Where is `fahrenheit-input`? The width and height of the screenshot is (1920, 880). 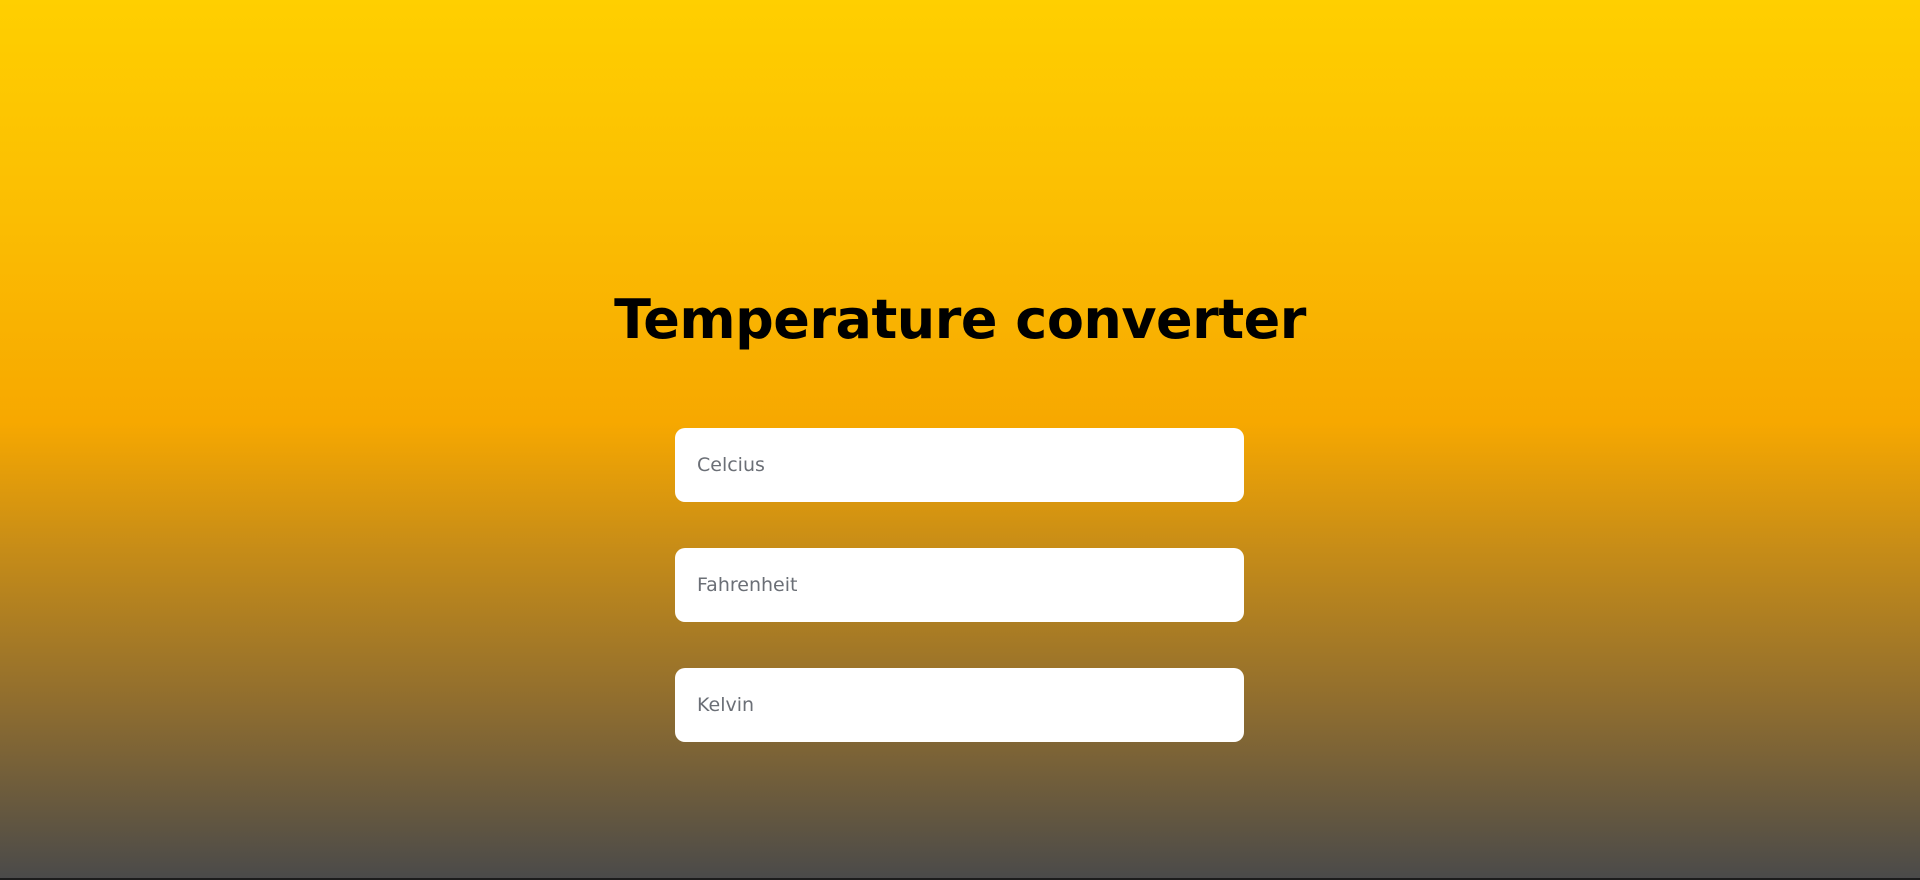
fahrenheit-input is located at coordinates (959, 585).